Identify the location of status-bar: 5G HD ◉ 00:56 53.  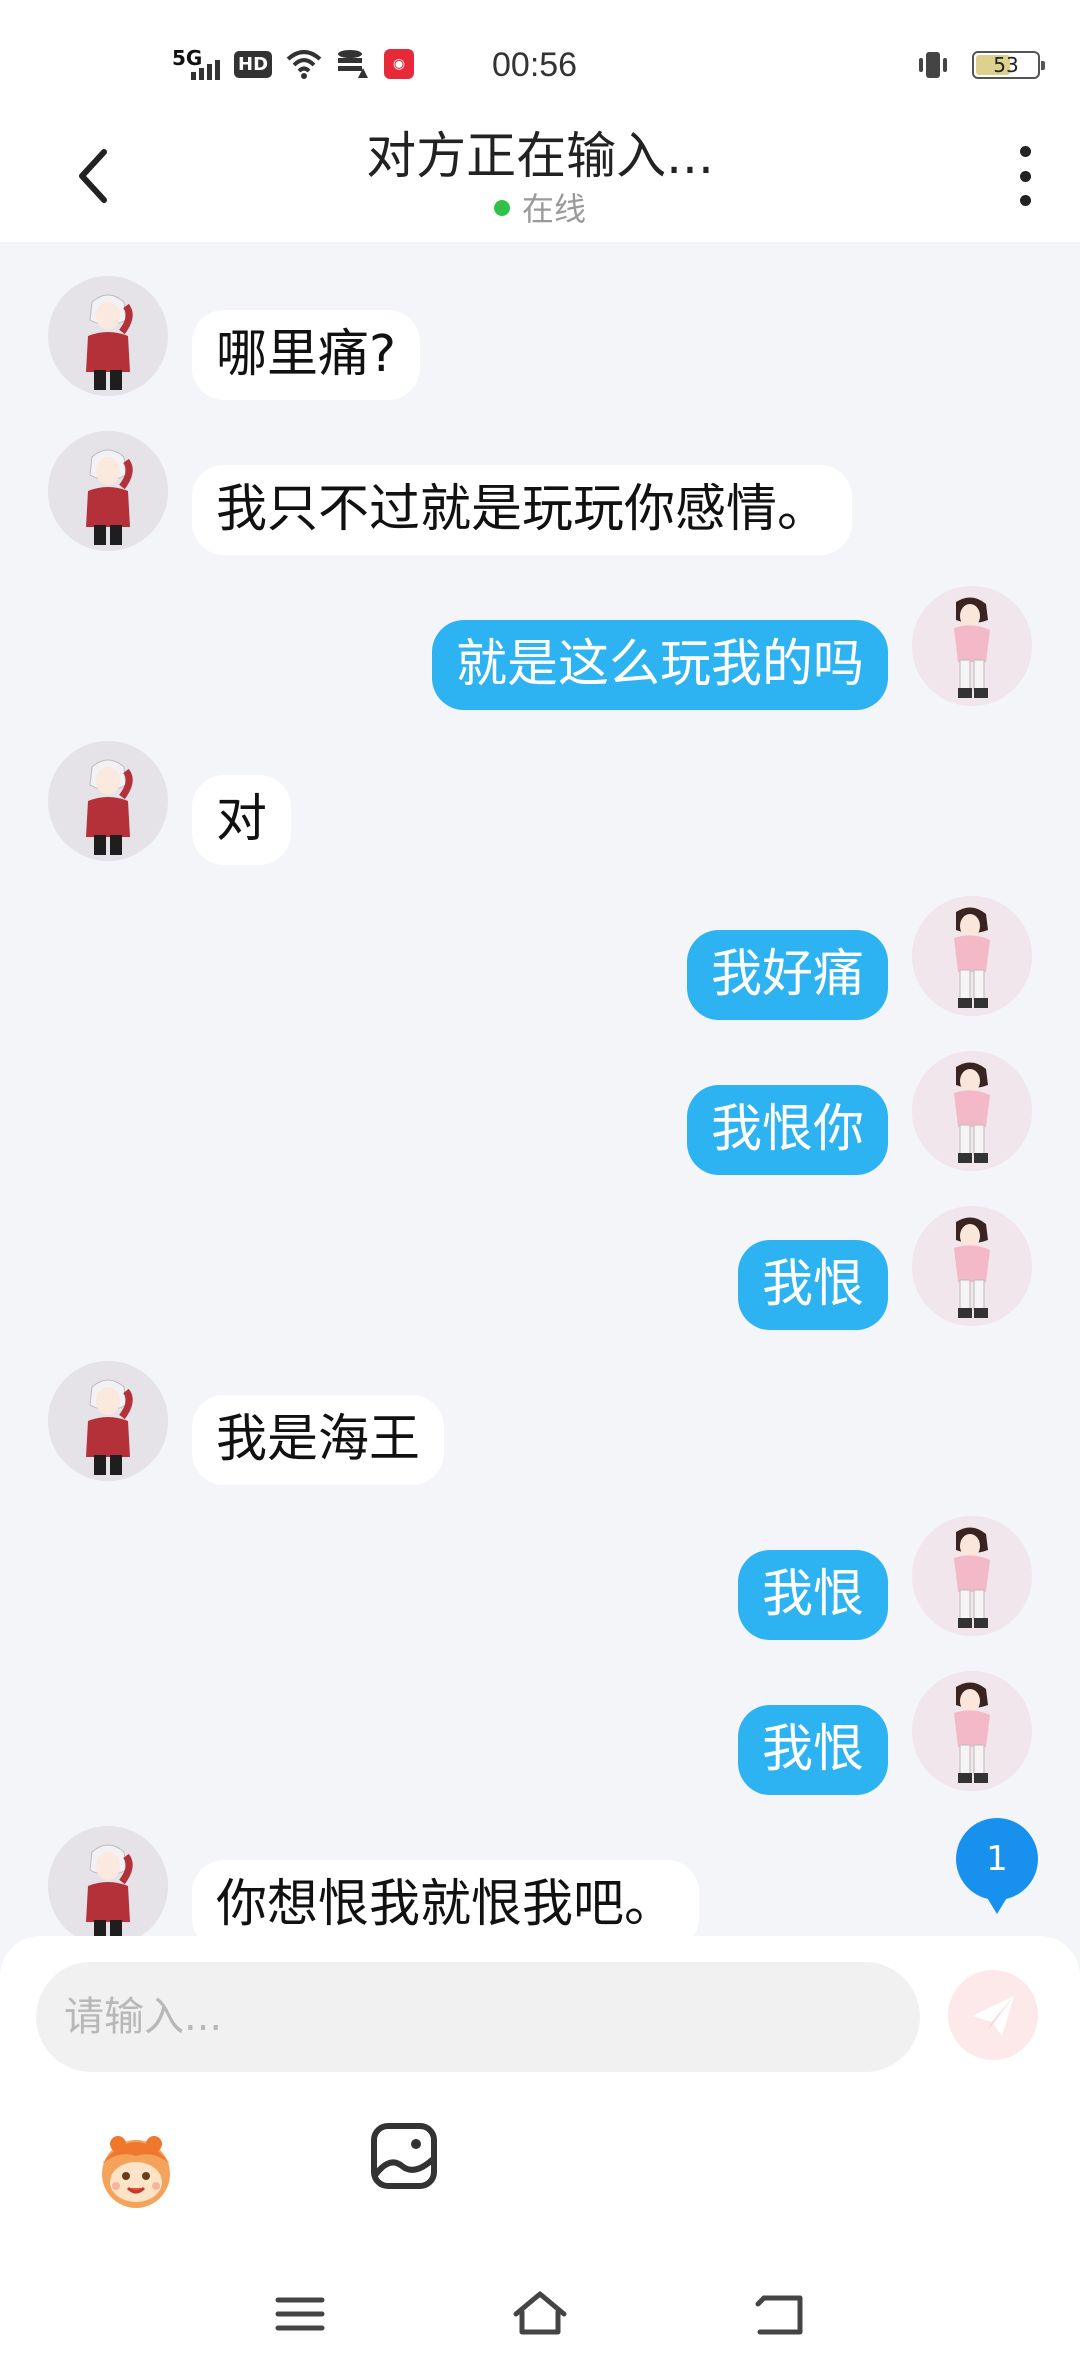
(540, 54).